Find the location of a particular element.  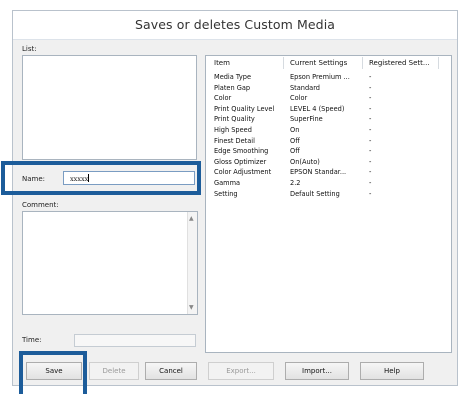

name-highlight-frame is located at coordinates (101, 178).